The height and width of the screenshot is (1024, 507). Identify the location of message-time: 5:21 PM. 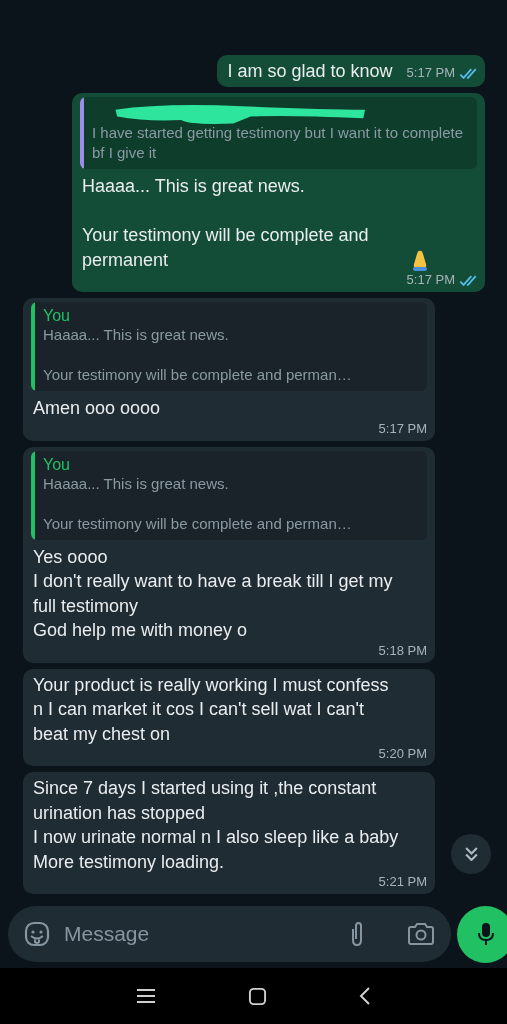
(402, 882).